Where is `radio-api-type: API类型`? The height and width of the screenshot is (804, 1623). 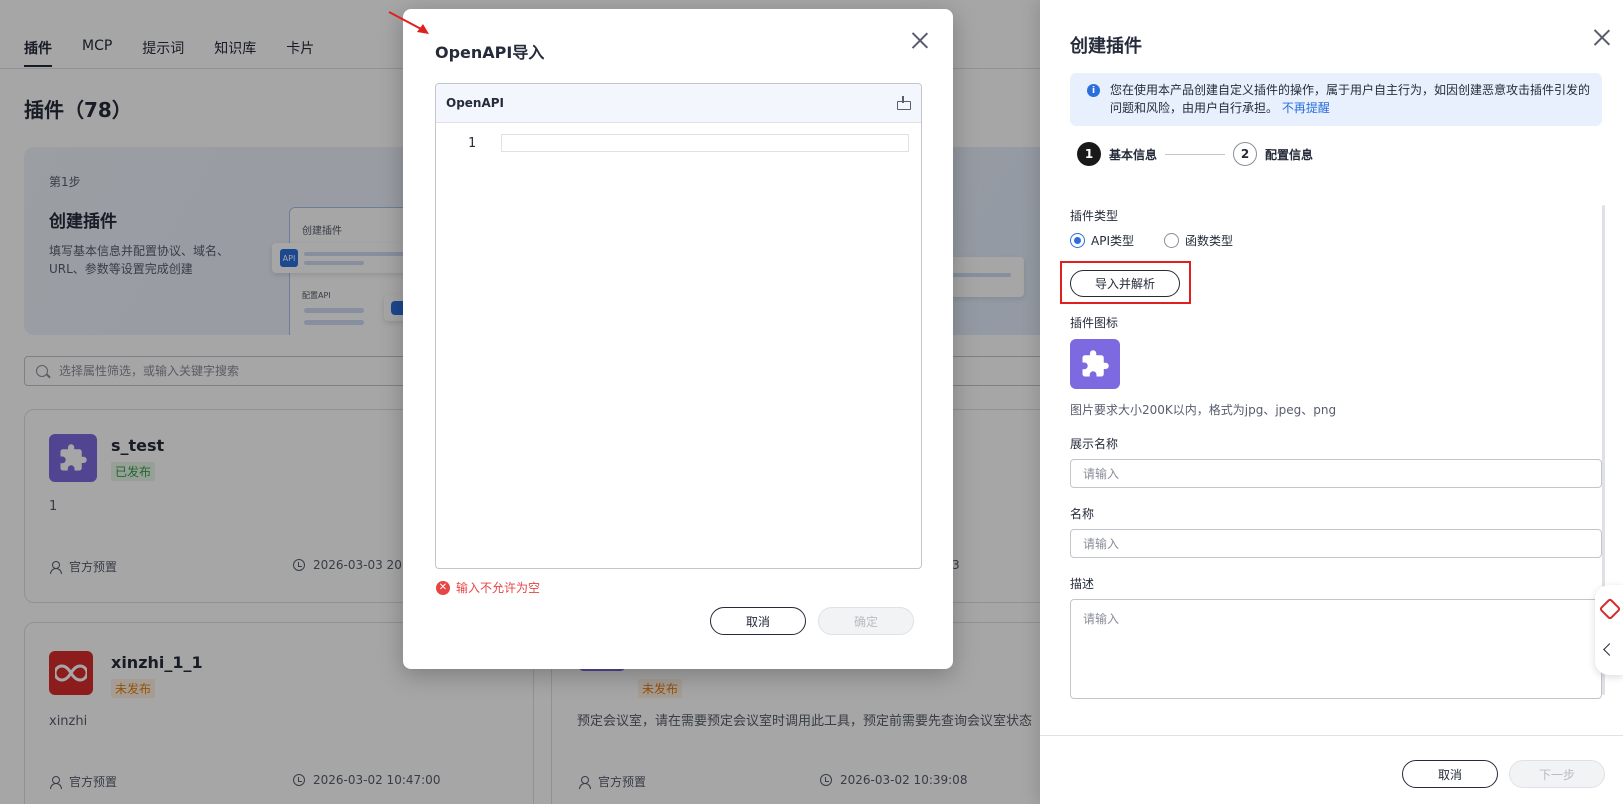
radio-api-type: API类型 is located at coordinates (1102, 240).